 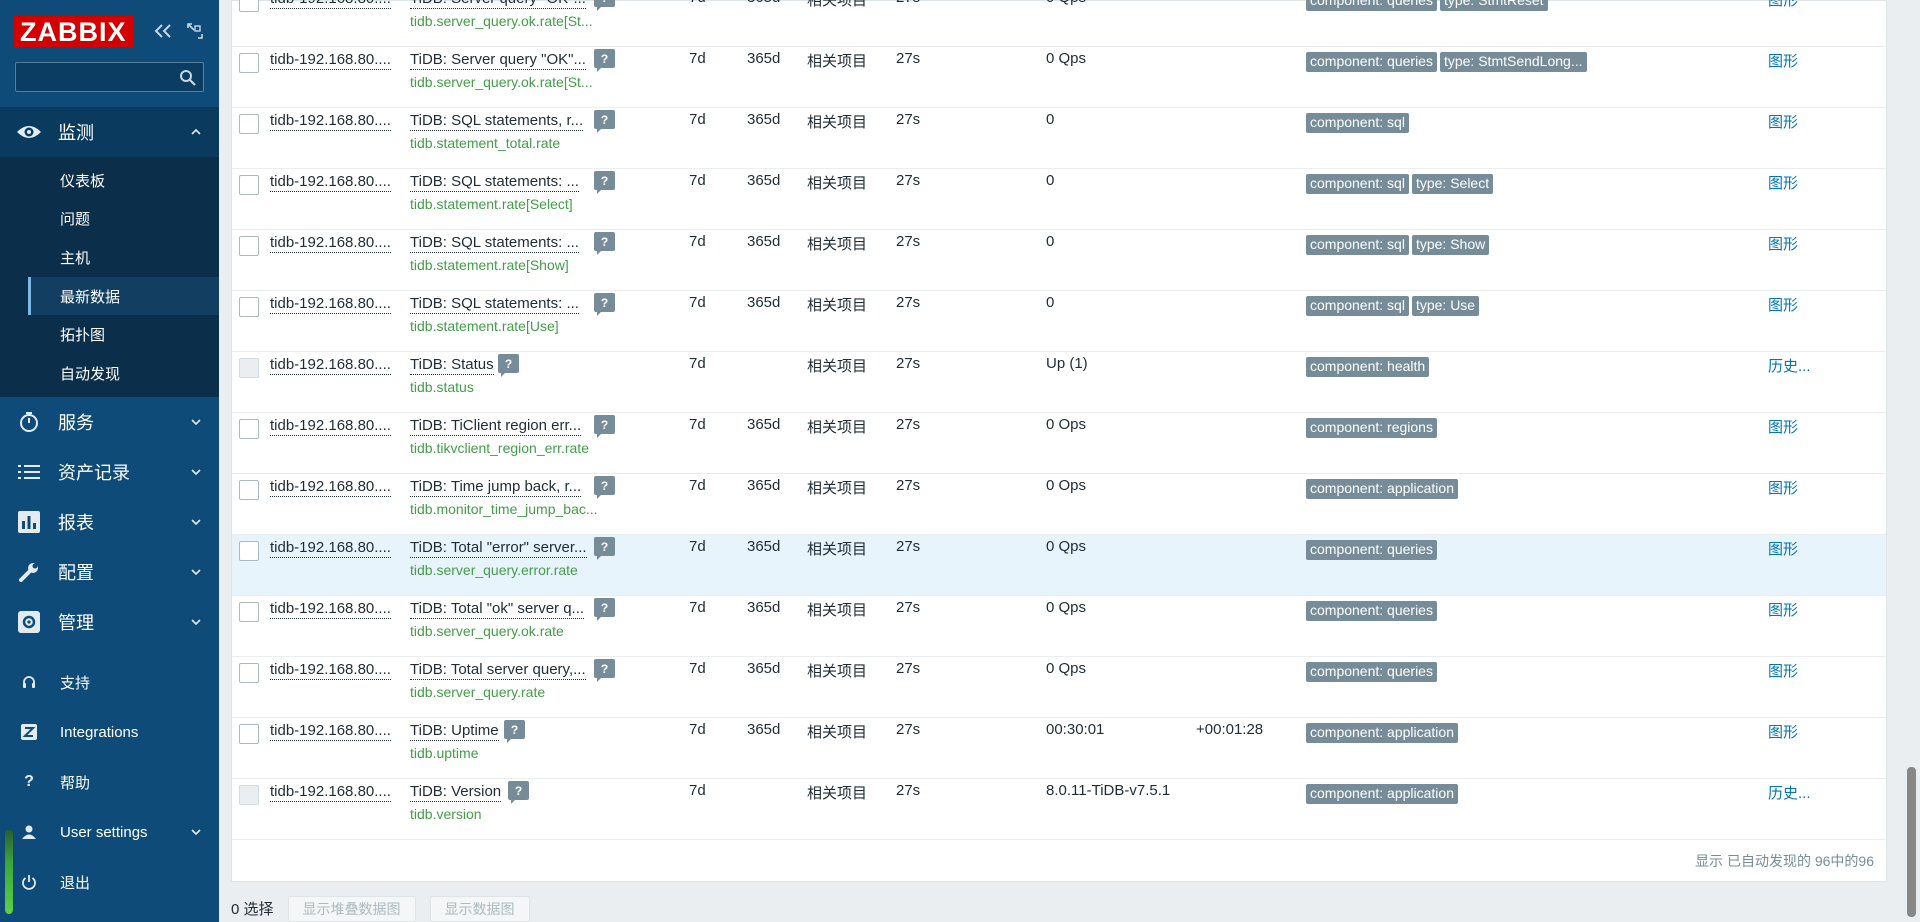 I want to click on collapse-sidebar-icon, so click(x=163, y=31).